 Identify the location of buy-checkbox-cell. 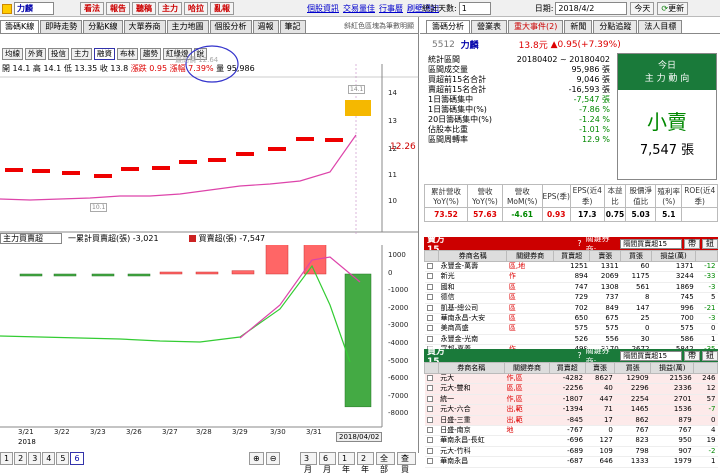
(431, 431).